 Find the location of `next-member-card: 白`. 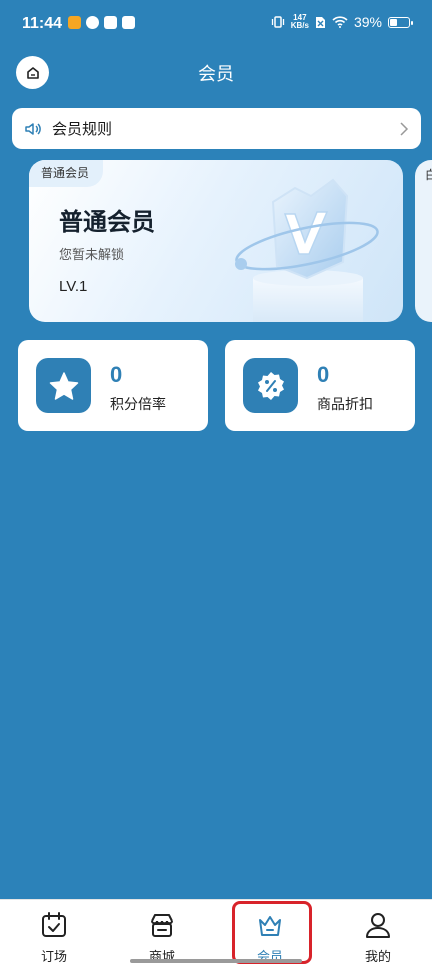

next-member-card: 白 is located at coordinates (423, 241).